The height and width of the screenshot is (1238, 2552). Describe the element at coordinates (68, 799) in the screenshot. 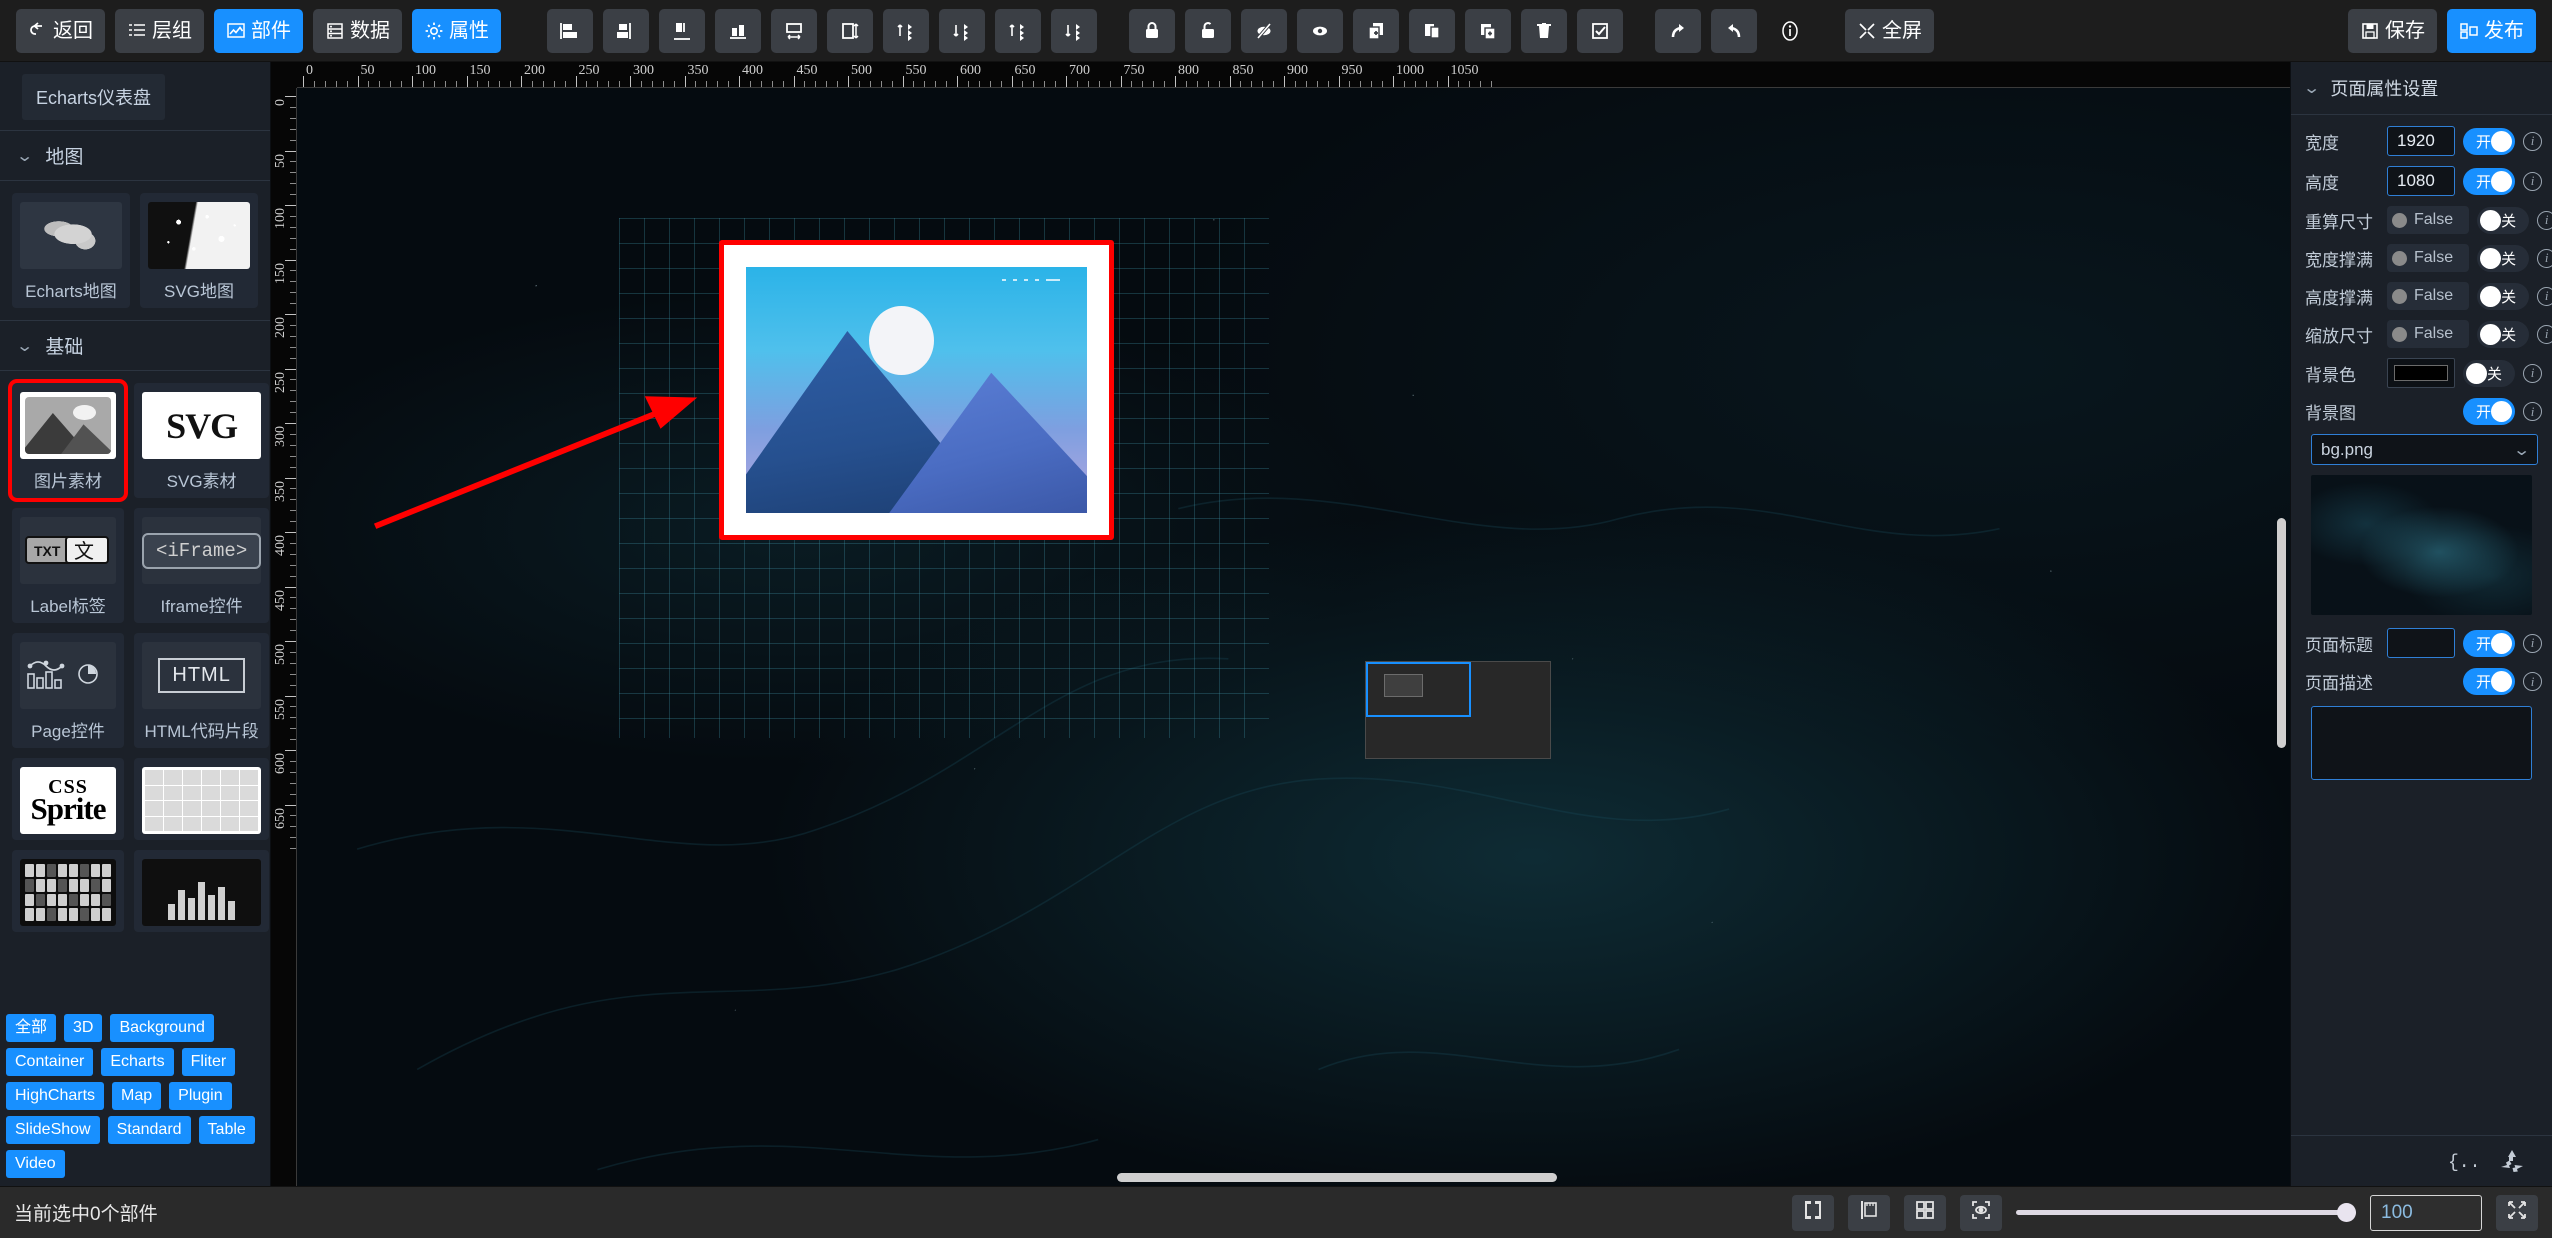

I see `component-card-css-sprite: CSS Sprite` at that location.